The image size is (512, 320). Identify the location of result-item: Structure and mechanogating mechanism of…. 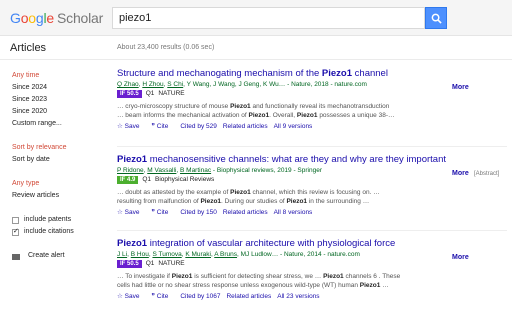
(312, 99).